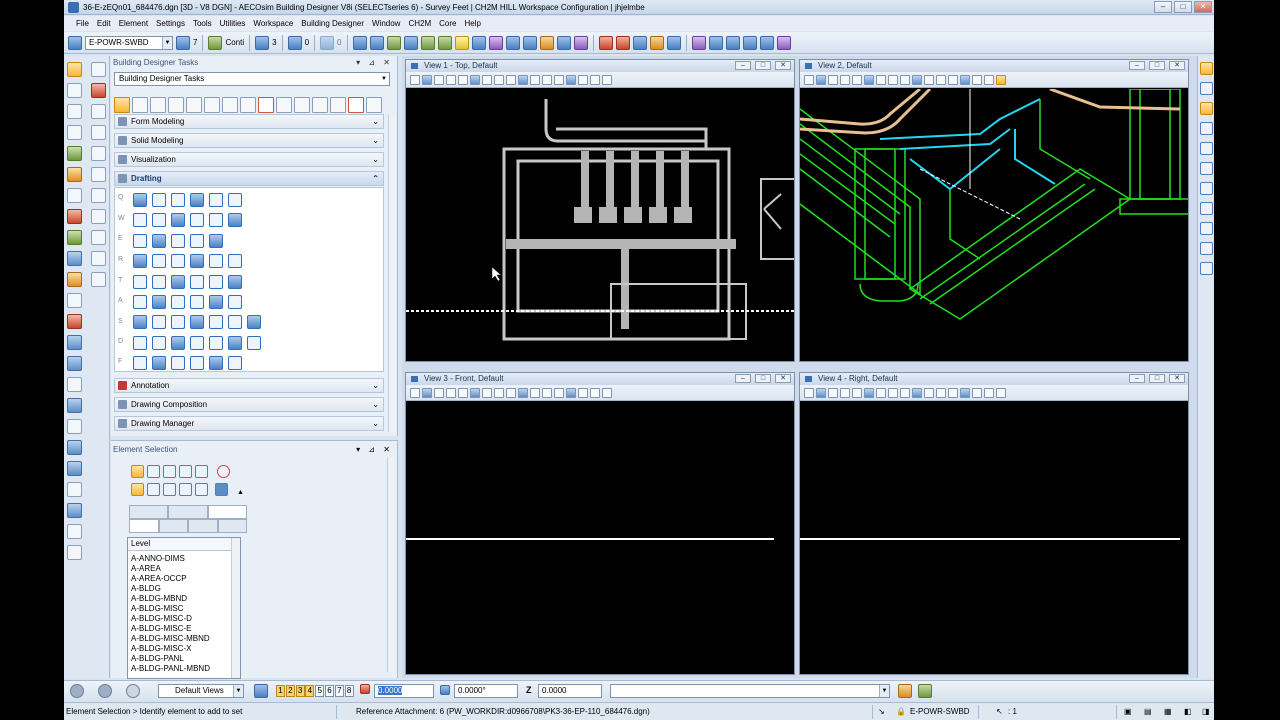 Image resolution: width=1280 pixels, height=720 pixels. What do you see at coordinates (169, 489) in the screenshot?
I see `subtract-mode-icon` at bounding box center [169, 489].